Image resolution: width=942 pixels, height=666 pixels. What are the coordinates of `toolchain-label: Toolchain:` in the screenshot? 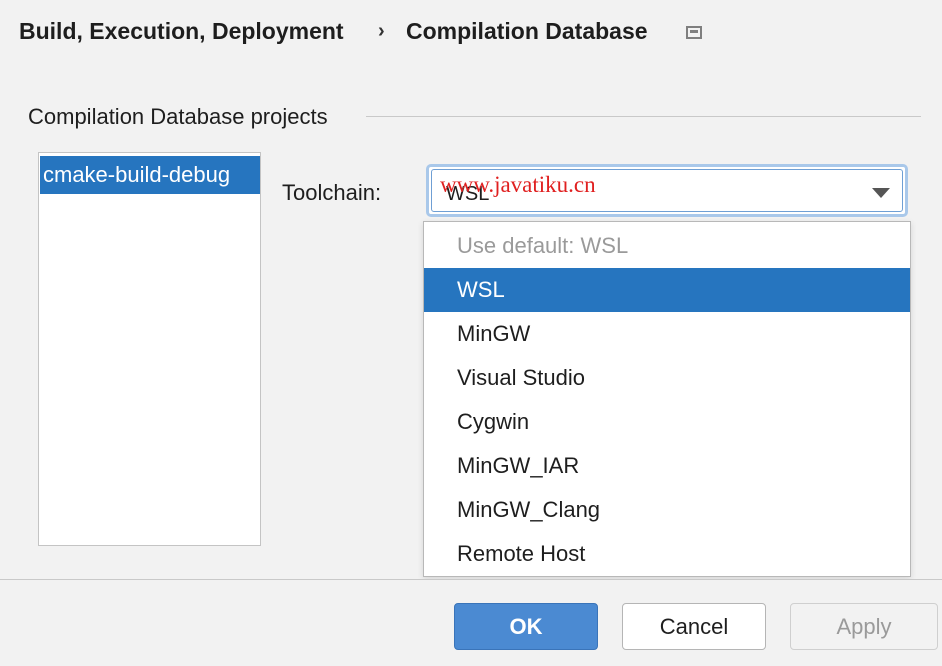 It's located at (332, 192).